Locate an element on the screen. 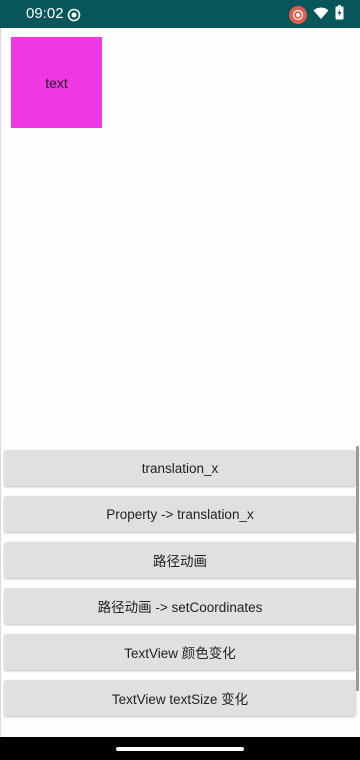 The height and width of the screenshot is (760, 360). animated-text-label: text is located at coordinates (56, 82).